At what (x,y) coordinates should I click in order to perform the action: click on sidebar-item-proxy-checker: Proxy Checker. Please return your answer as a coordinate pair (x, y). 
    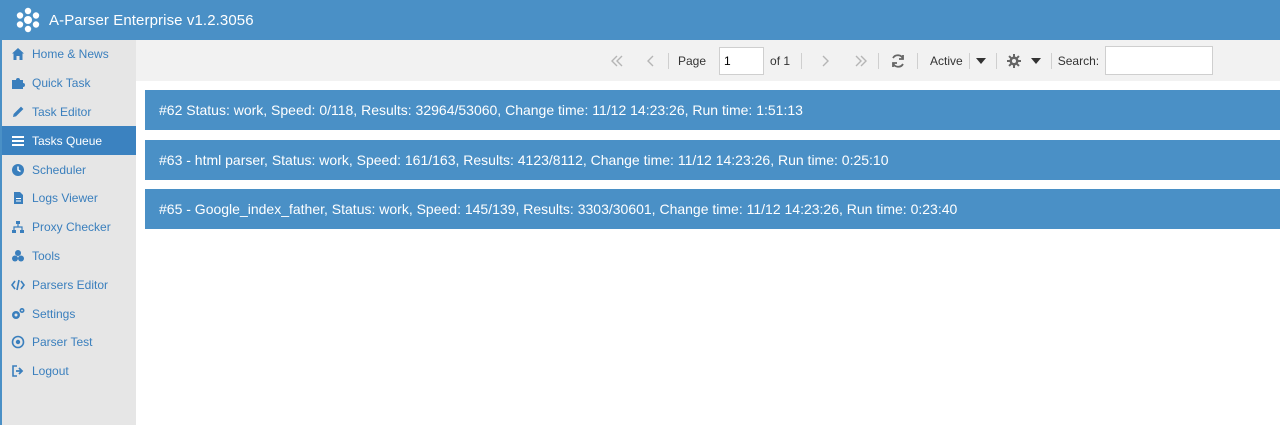
    Looking at the image, I should click on (69, 227).